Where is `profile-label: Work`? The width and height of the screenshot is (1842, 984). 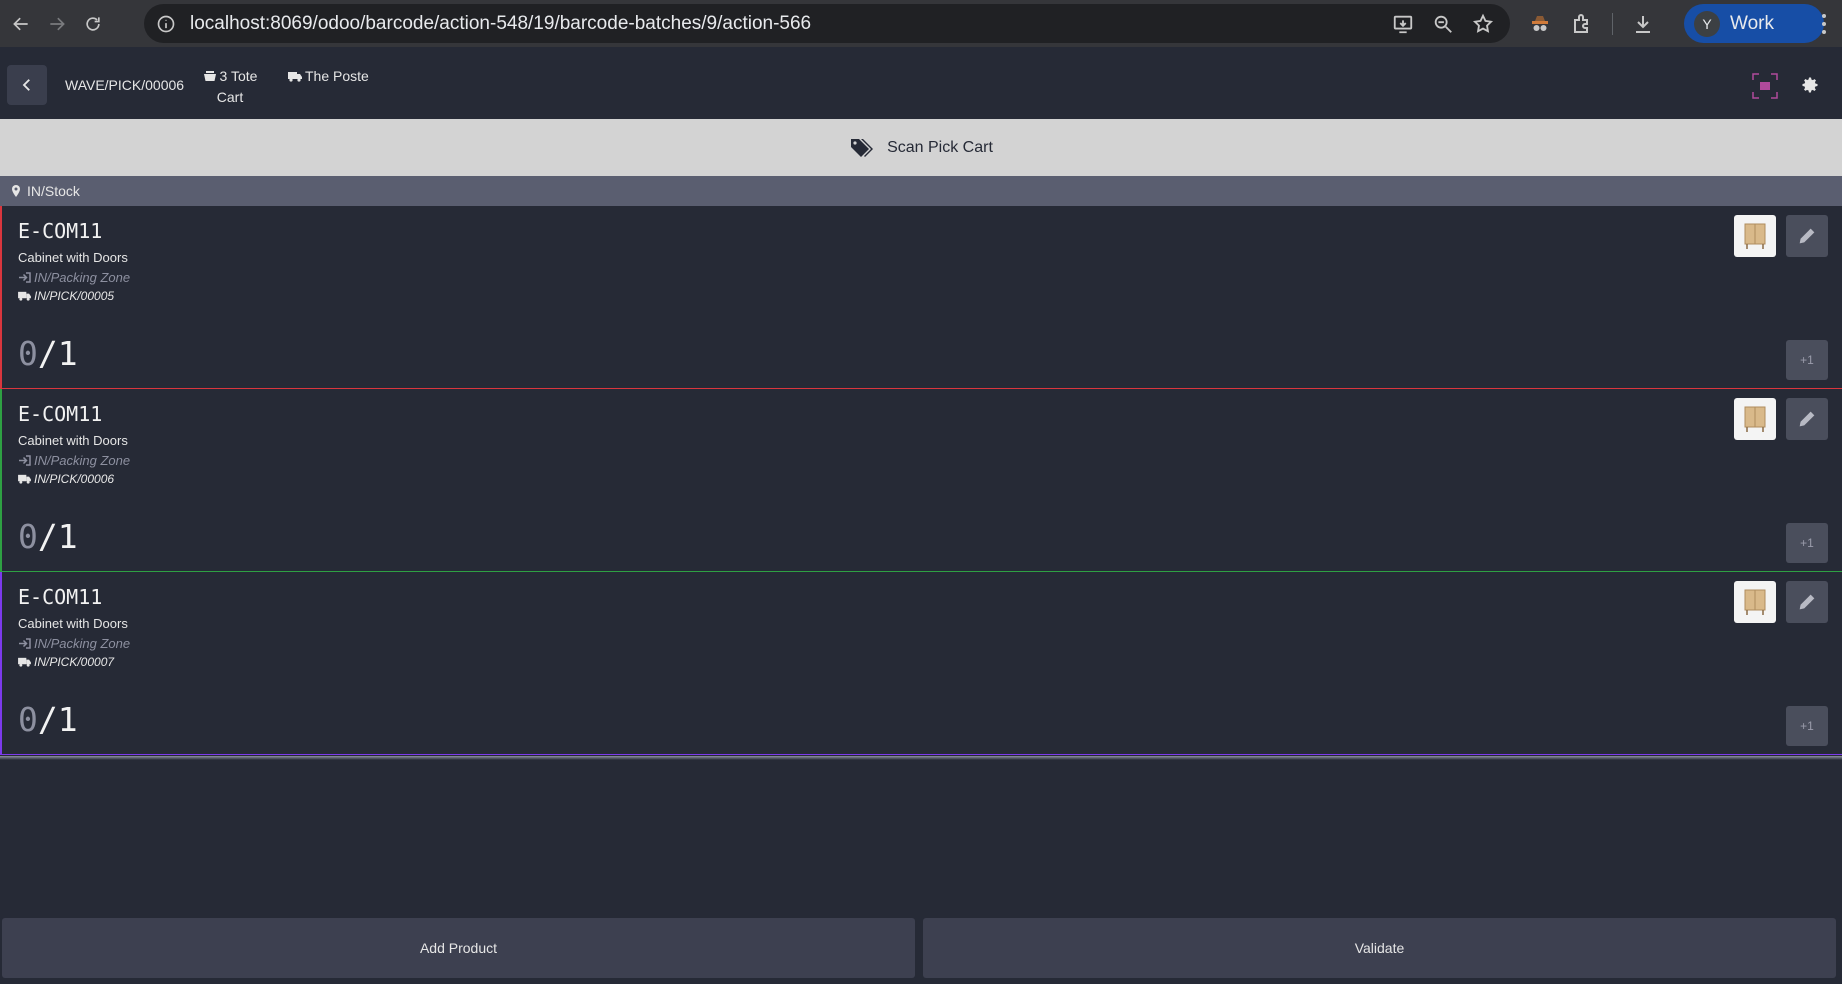
profile-label: Work is located at coordinates (1752, 23).